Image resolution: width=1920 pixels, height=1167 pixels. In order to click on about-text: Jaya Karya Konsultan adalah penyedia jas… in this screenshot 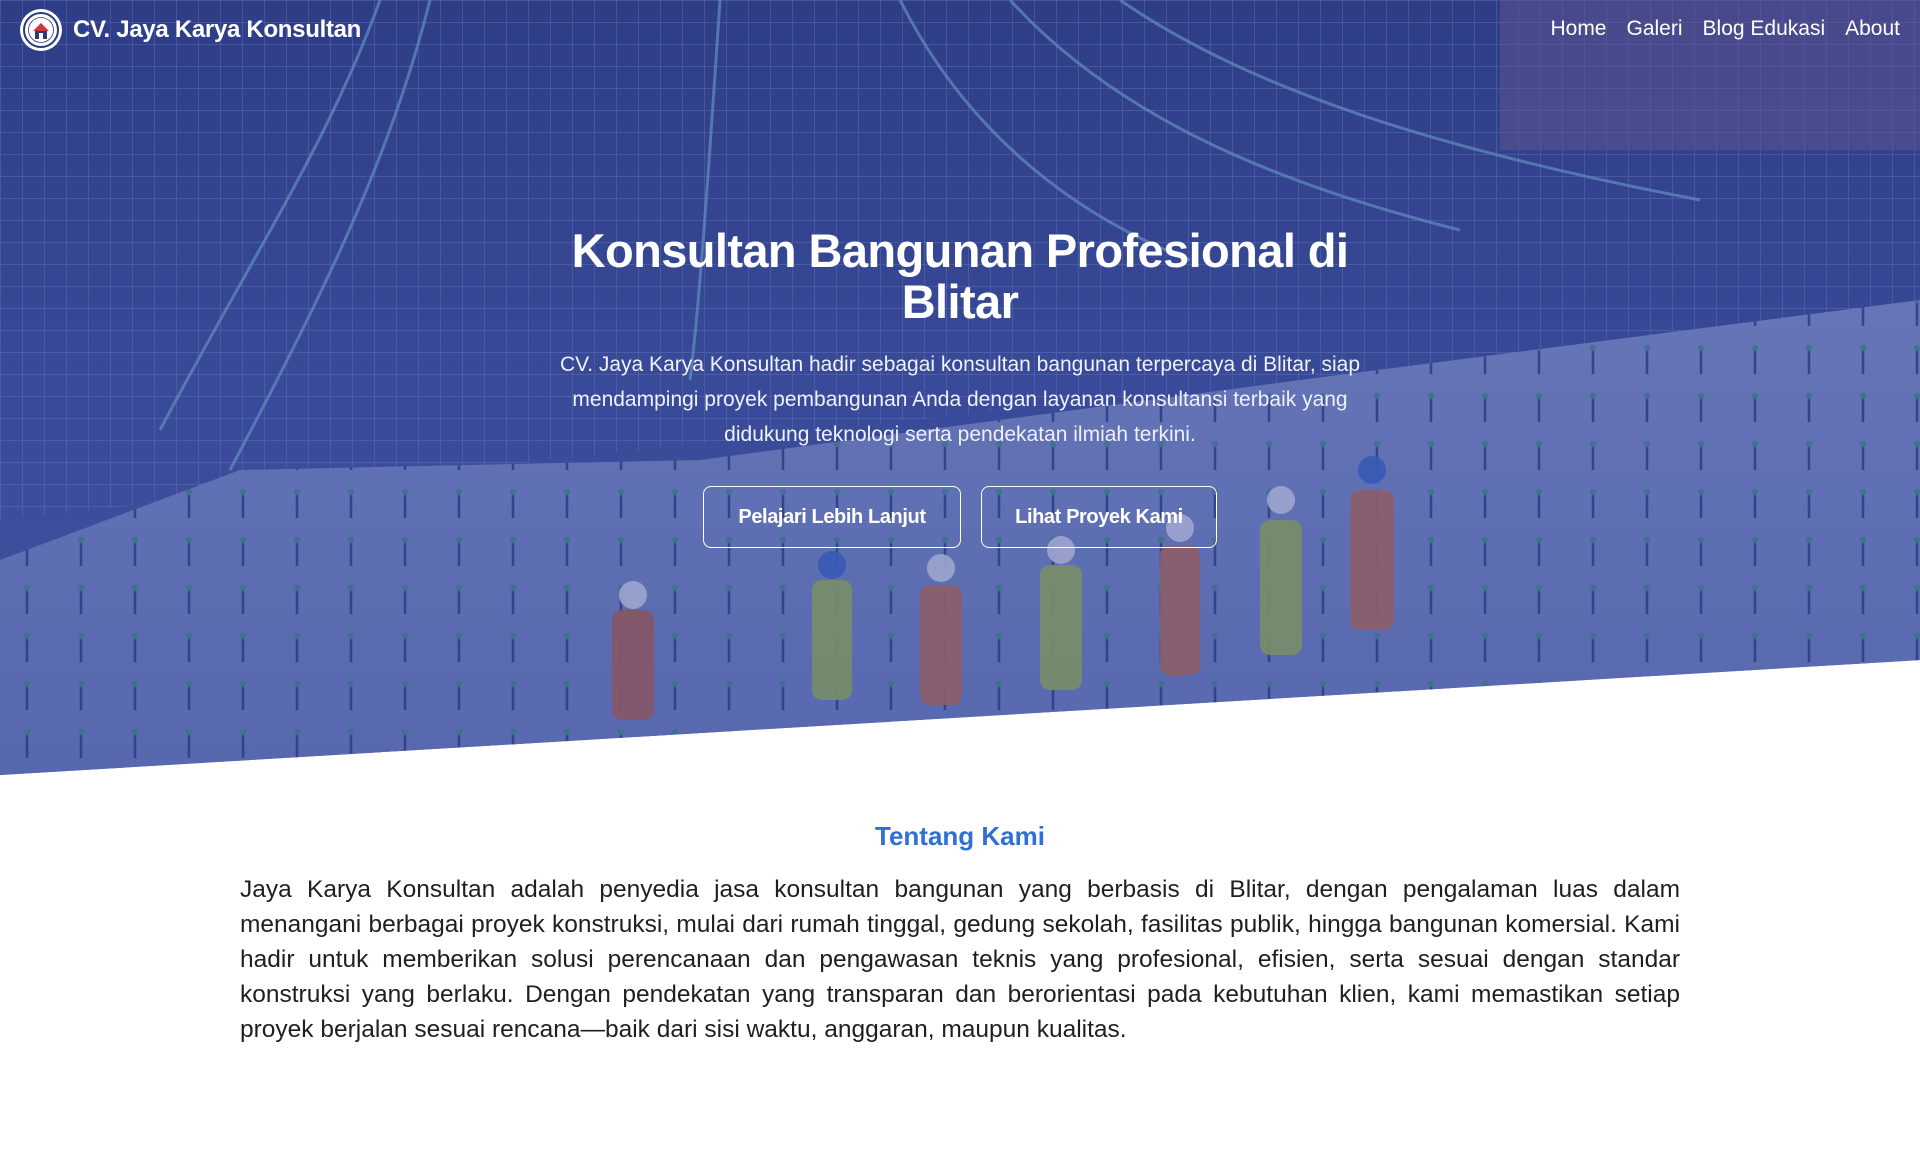, I will do `click(960, 959)`.